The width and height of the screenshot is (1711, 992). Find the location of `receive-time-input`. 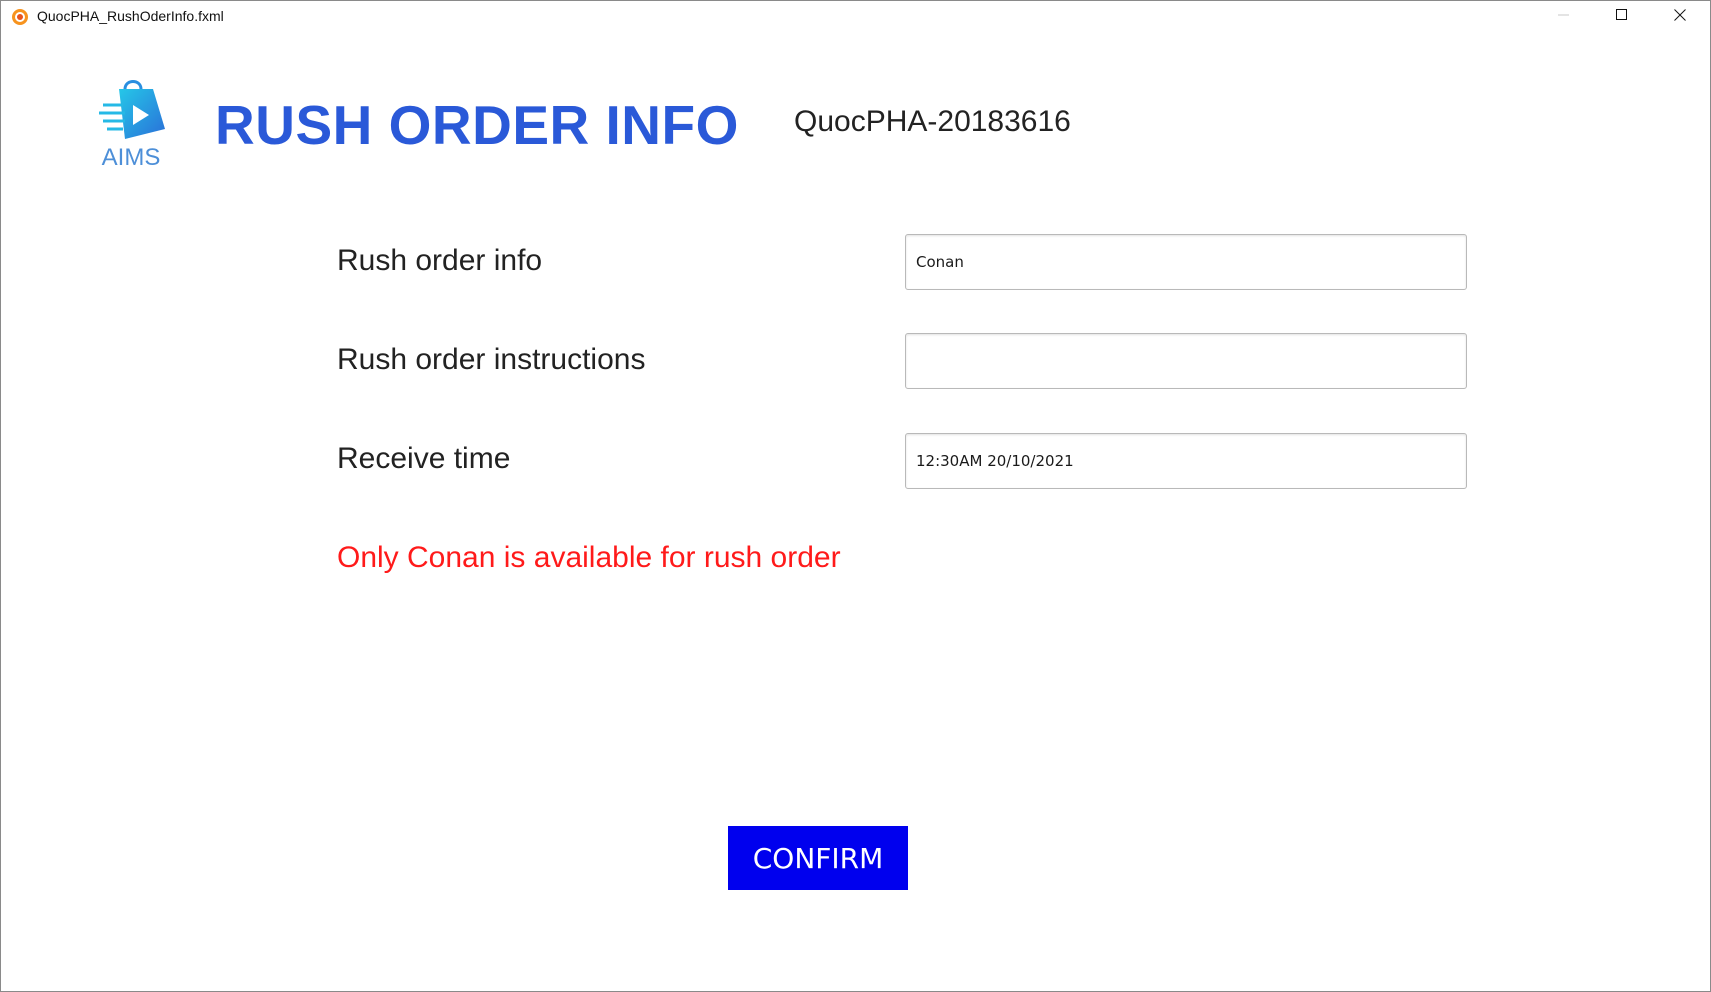

receive-time-input is located at coordinates (1186, 461).